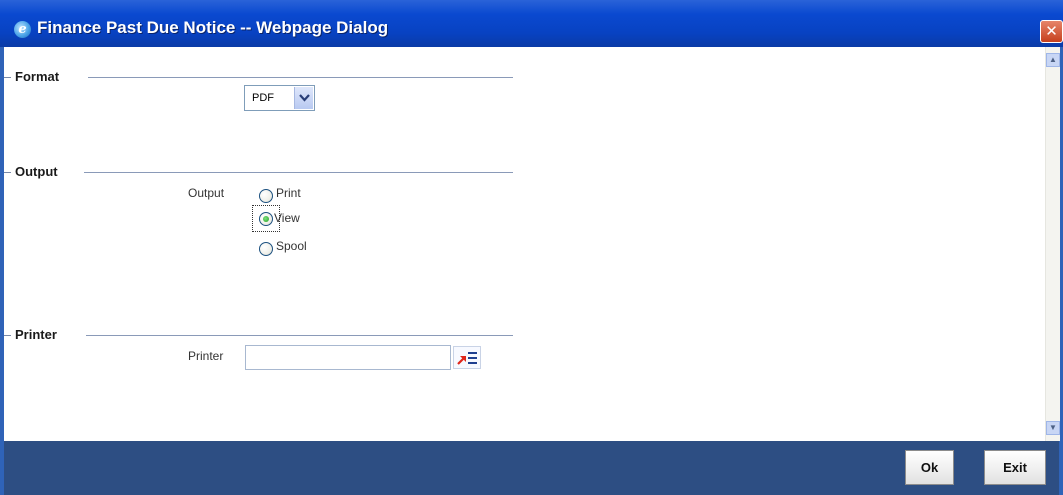 The height and width of the screenshot is (495, 1063). Describe the element at coordinates (266, 196) in the screenshot. I see `radio-print` at that location.